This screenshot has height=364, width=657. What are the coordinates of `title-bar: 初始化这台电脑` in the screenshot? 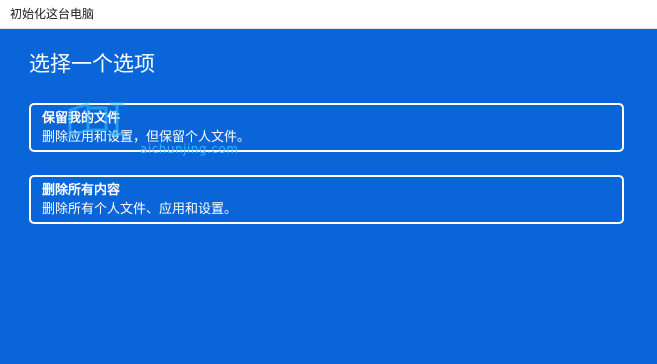 It's located at (328, 14).